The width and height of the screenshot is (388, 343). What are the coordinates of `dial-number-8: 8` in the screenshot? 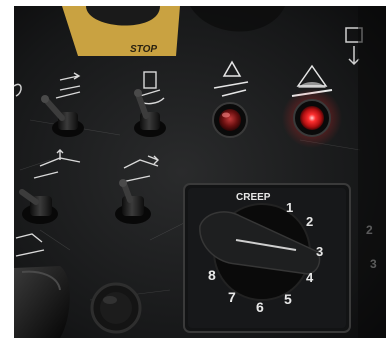 It's located at (212, 275).